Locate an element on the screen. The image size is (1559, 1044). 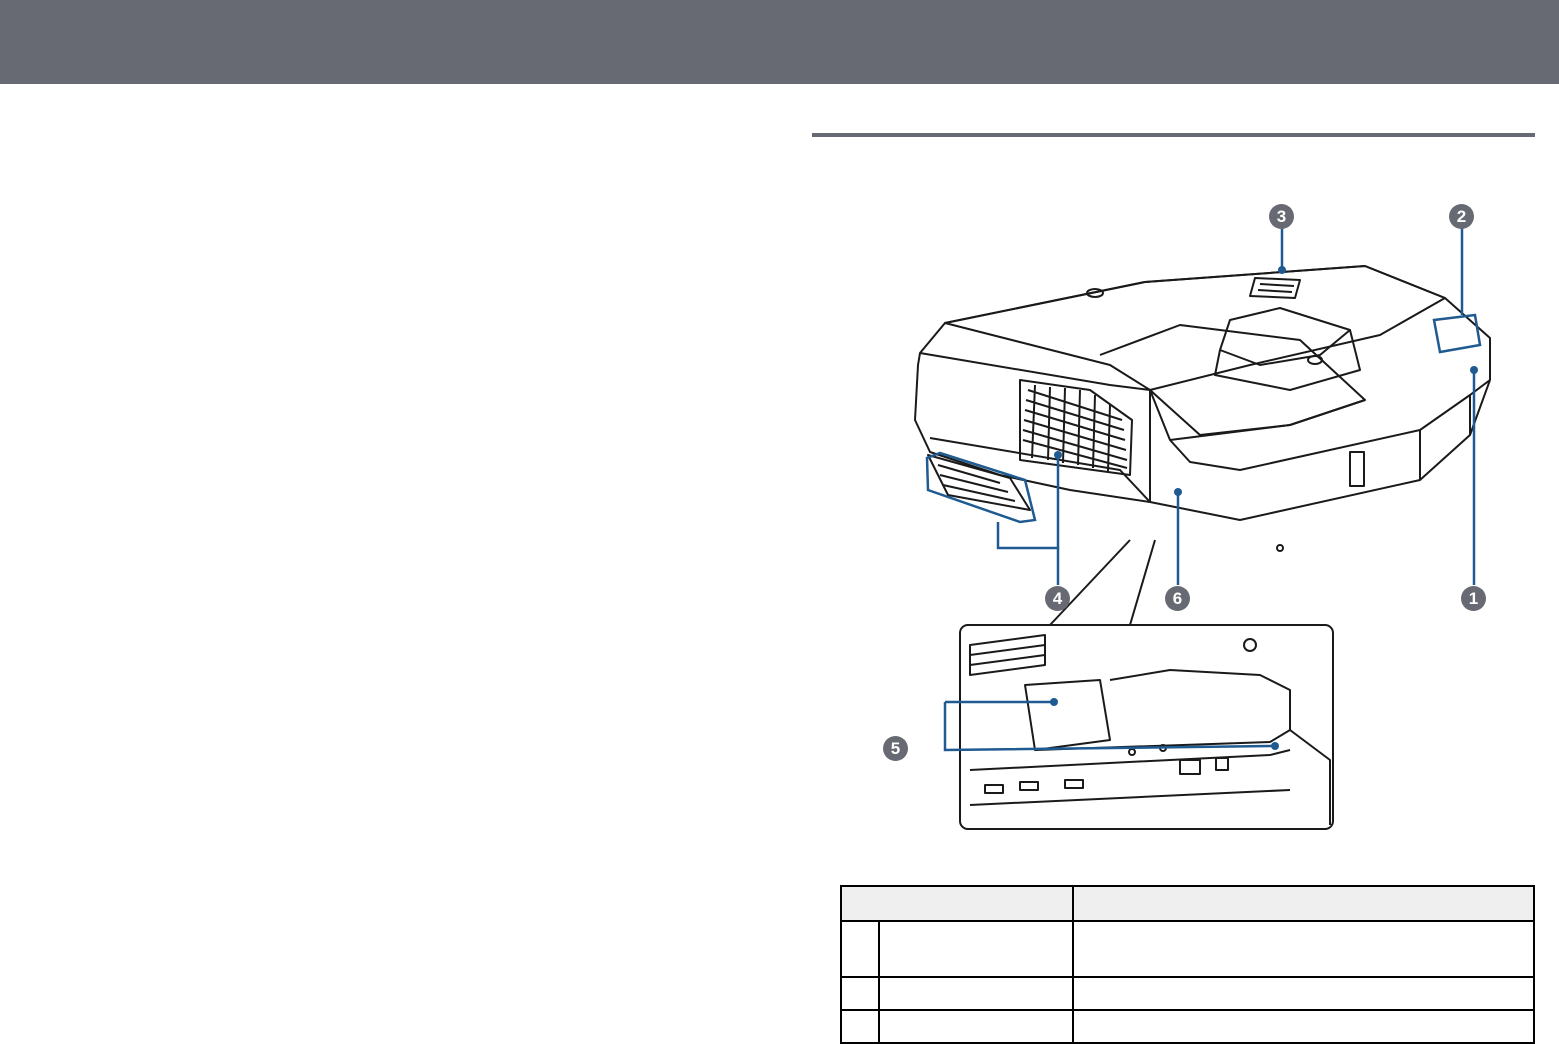
section-rule is located at coordinates (1173, 135).